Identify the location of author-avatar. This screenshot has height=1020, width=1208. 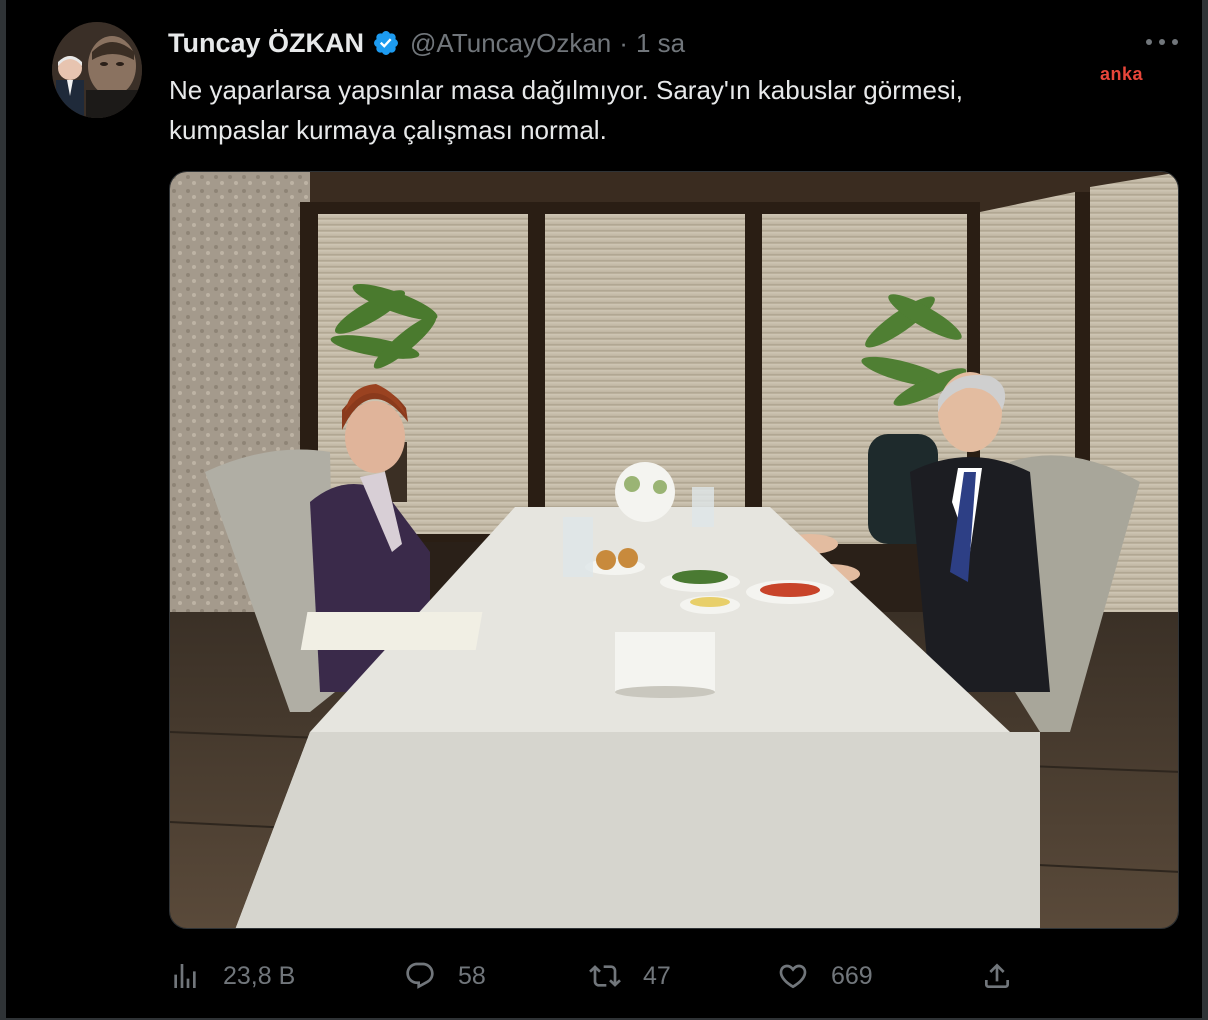
(97, 70).